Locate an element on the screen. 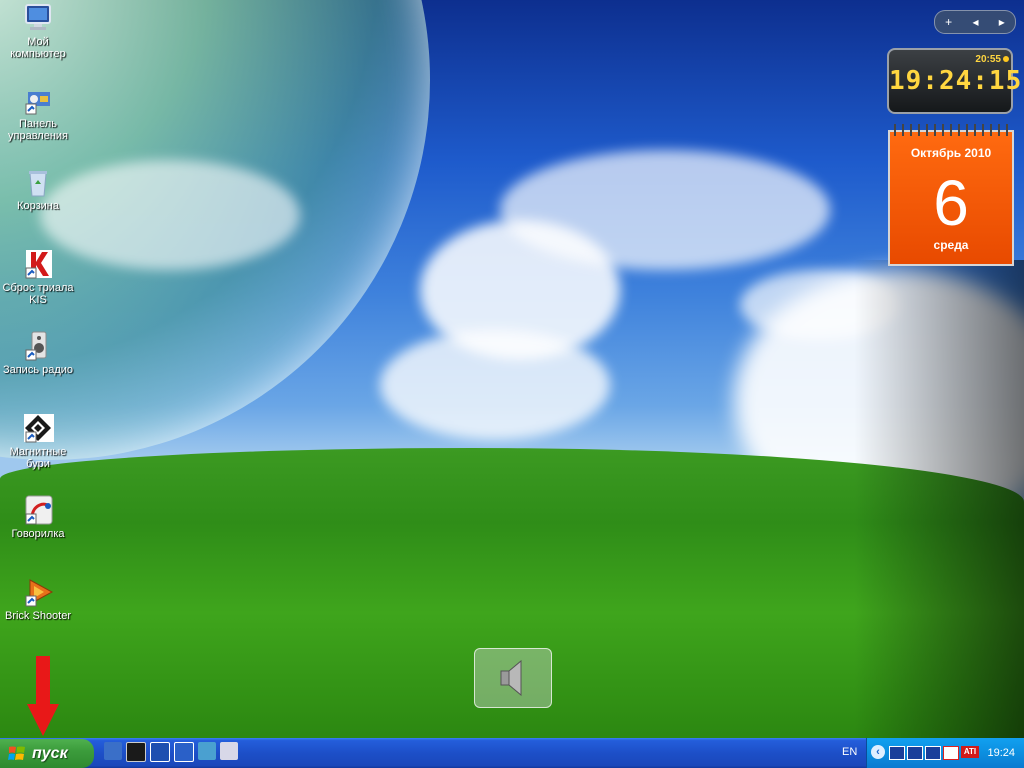 Image resolution: width=1024 pixels, height=768 pixels. desktop-icon-label: Корзина is located at coordinates (38, 206).